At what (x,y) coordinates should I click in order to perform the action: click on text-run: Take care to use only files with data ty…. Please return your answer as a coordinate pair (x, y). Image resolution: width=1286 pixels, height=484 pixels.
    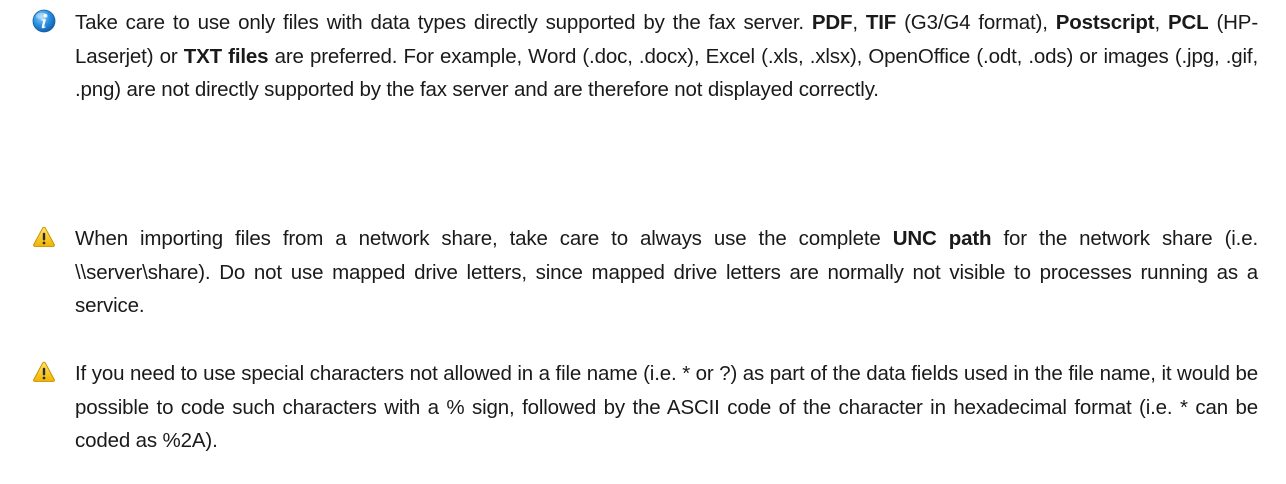
    Looking at the image, I should click on (443, 22).